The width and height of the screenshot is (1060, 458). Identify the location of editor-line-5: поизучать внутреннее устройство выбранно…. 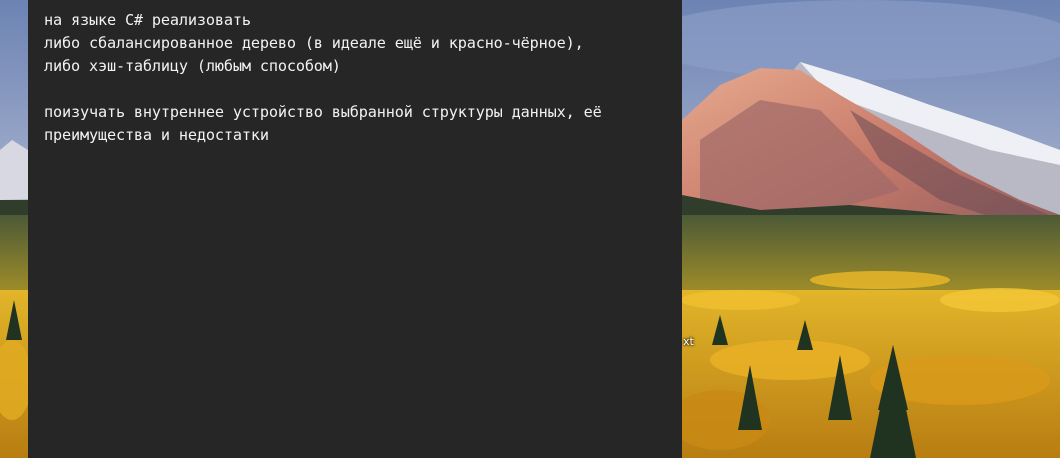
(363, 112).